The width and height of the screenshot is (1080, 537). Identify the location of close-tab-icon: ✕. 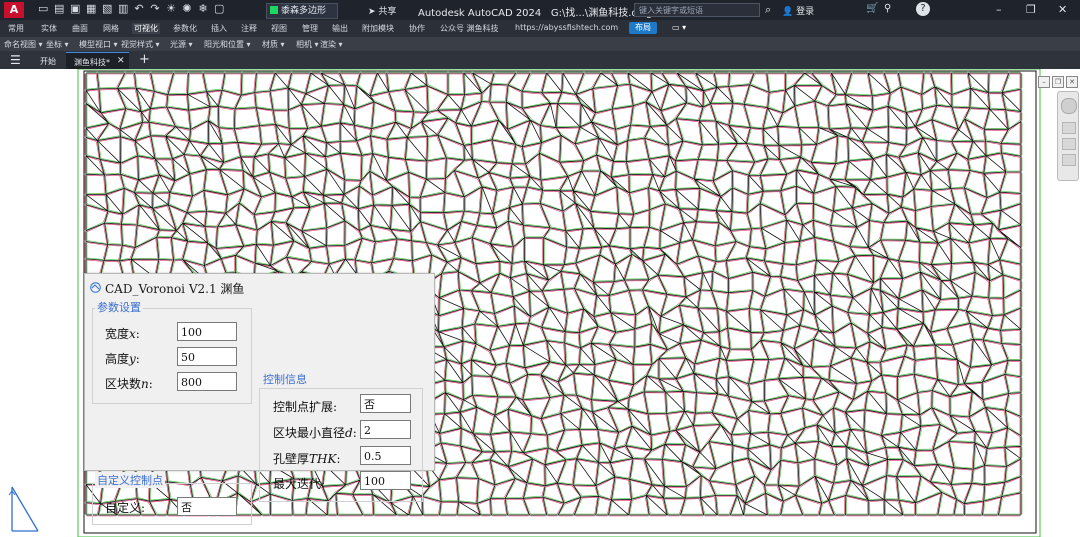
(121, 61).